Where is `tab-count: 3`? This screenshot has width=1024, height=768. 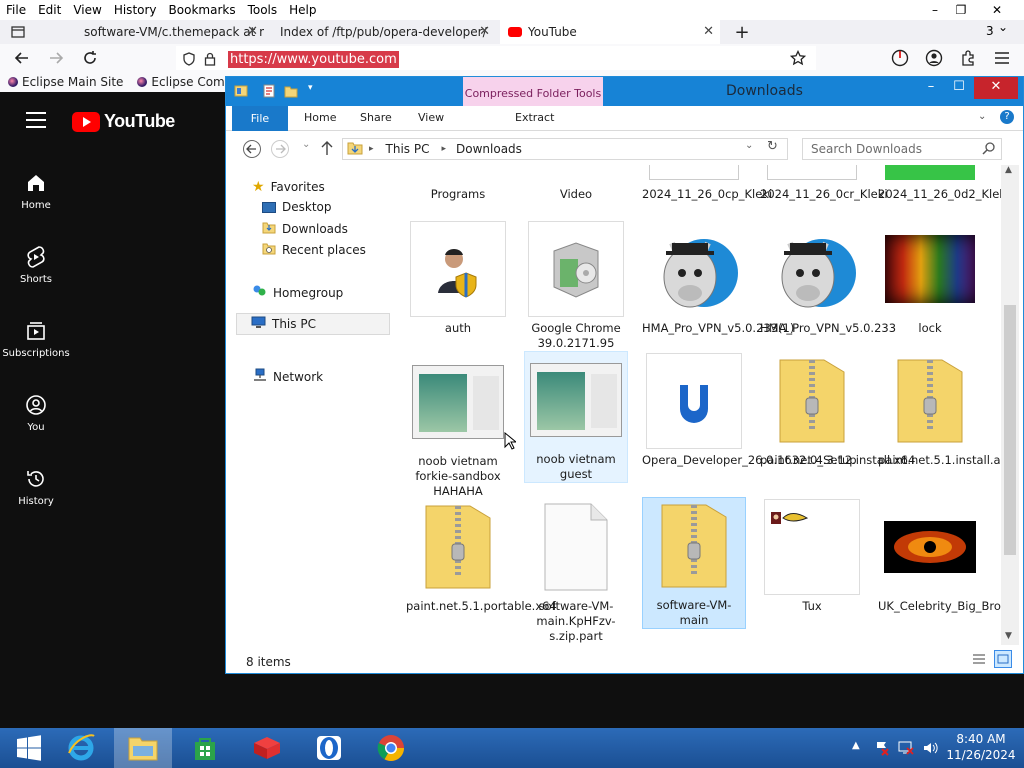
tab-count: 3 is located at coordinates (990, 31).